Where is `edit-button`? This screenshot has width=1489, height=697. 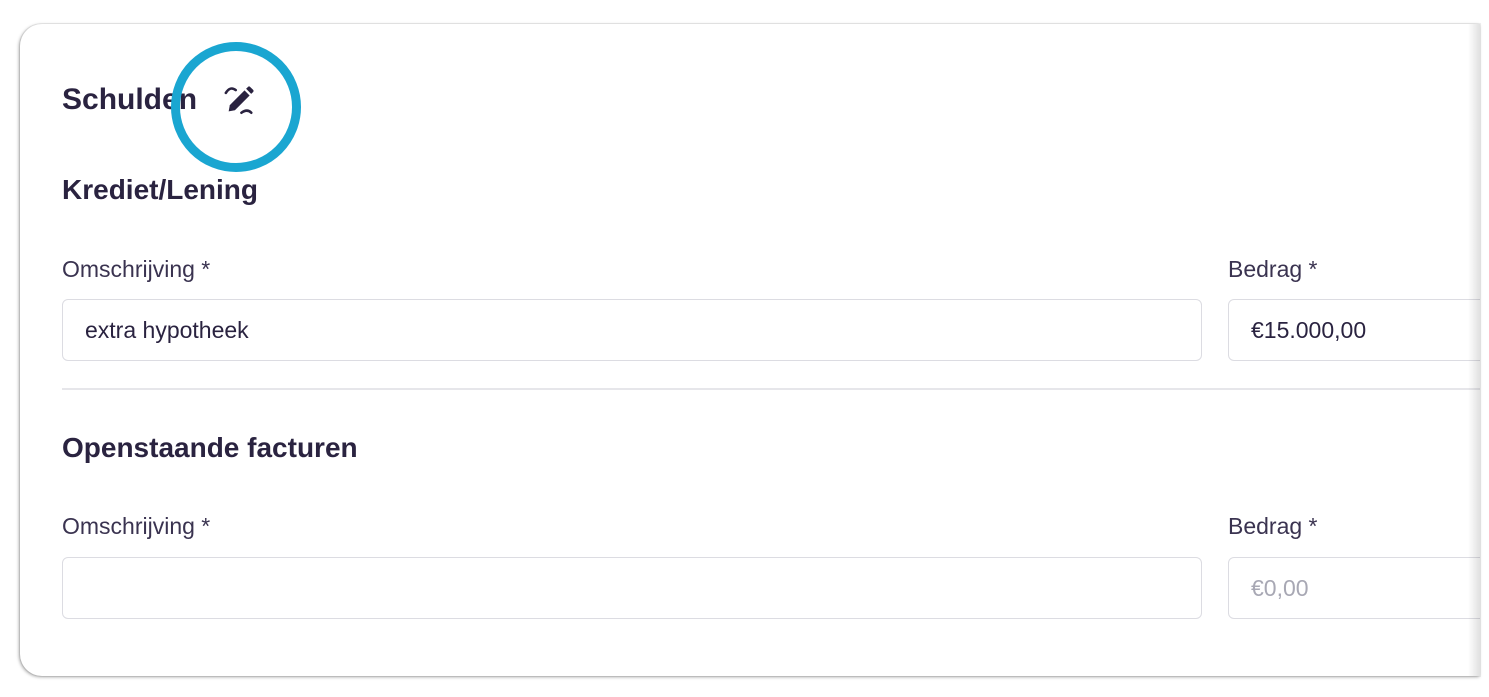
edit-button is located at coordinates (240, 100).